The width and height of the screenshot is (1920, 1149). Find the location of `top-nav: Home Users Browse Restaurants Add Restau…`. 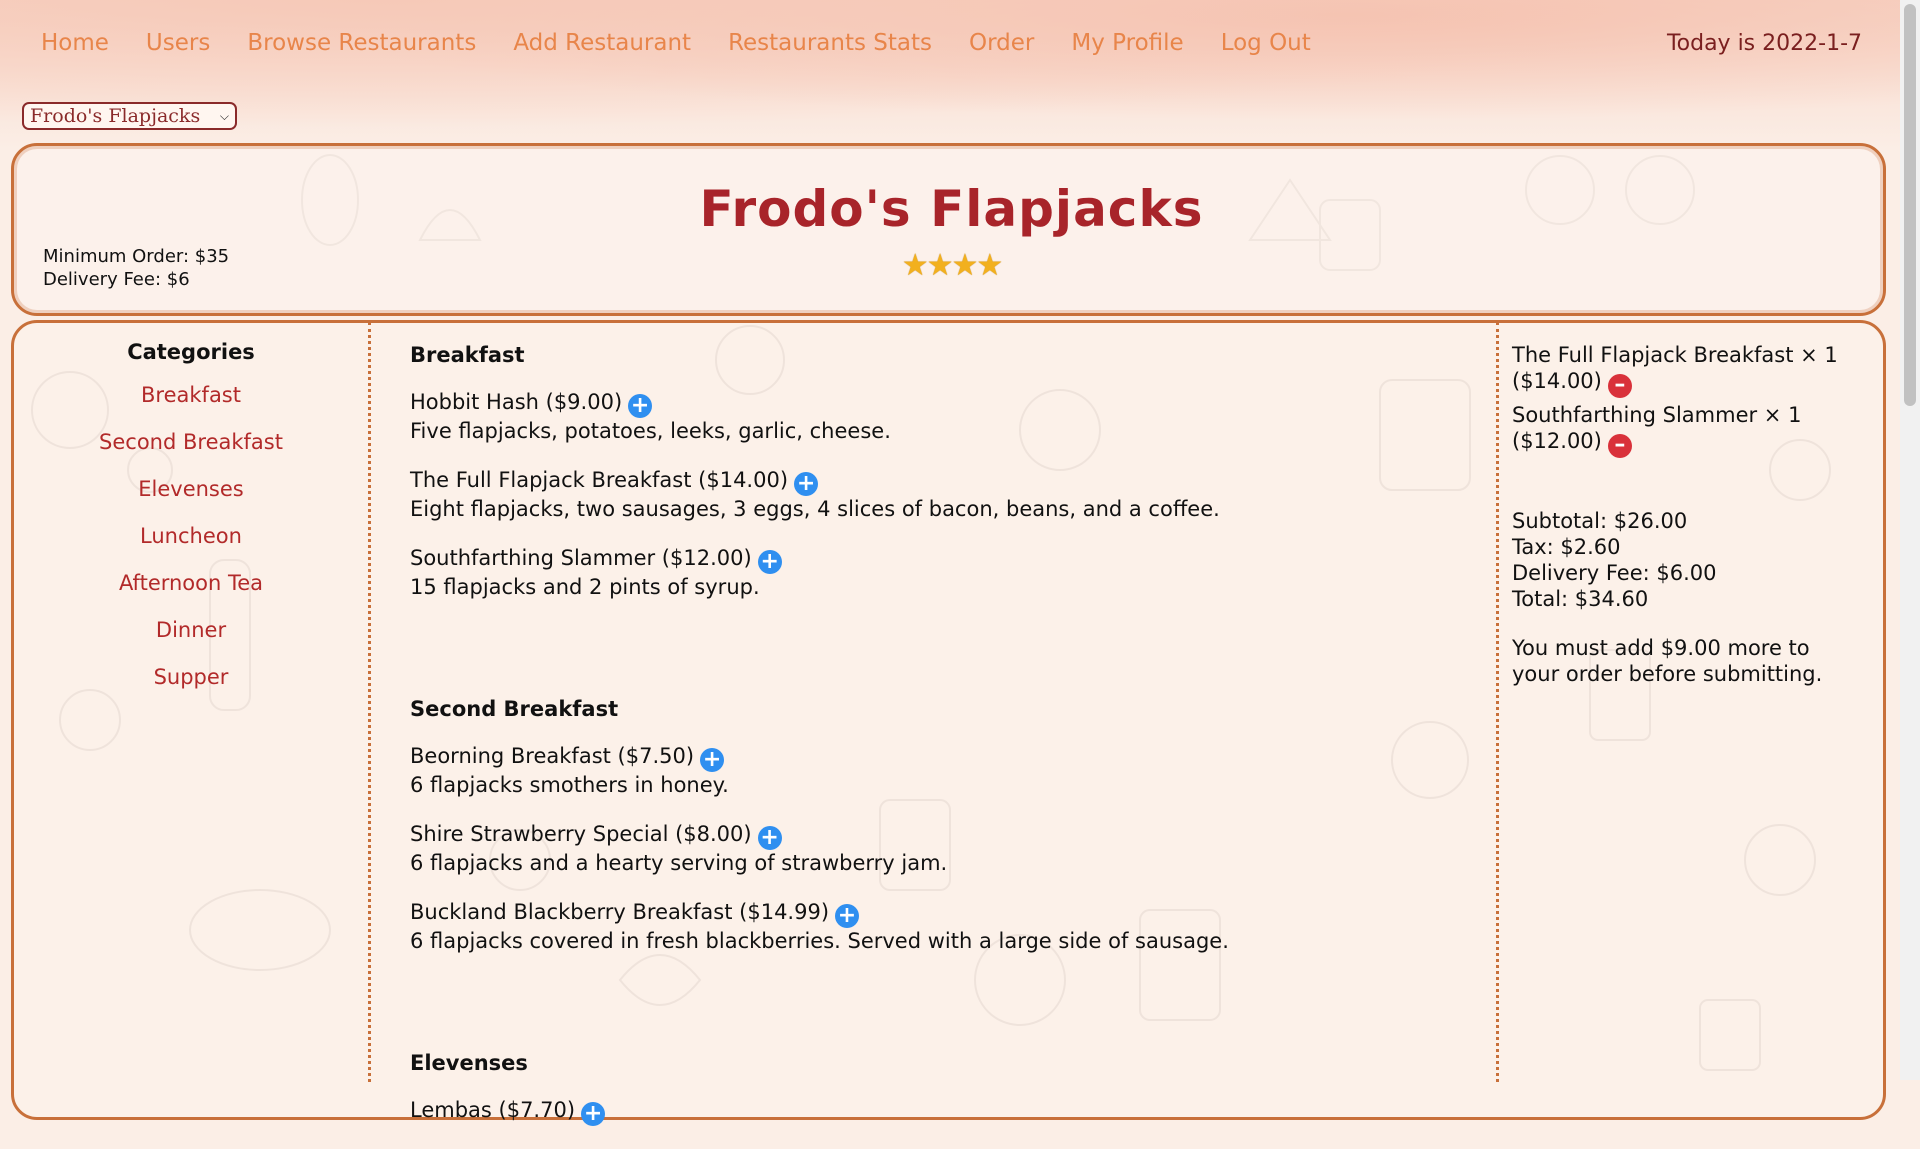

top-nav: Home Users Browse Restaurants Add Restau… is located at coordinates (676, 43).